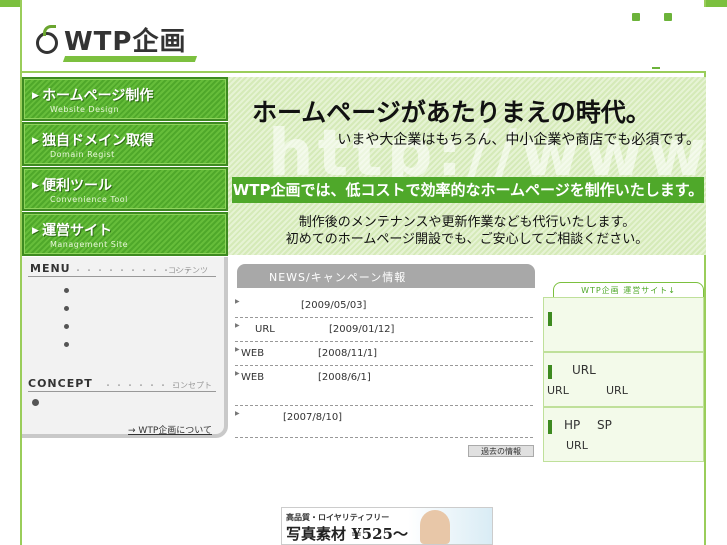  I want to click on nav-item-website-design: ホームページ制作 Website Design, so click(125, 99).